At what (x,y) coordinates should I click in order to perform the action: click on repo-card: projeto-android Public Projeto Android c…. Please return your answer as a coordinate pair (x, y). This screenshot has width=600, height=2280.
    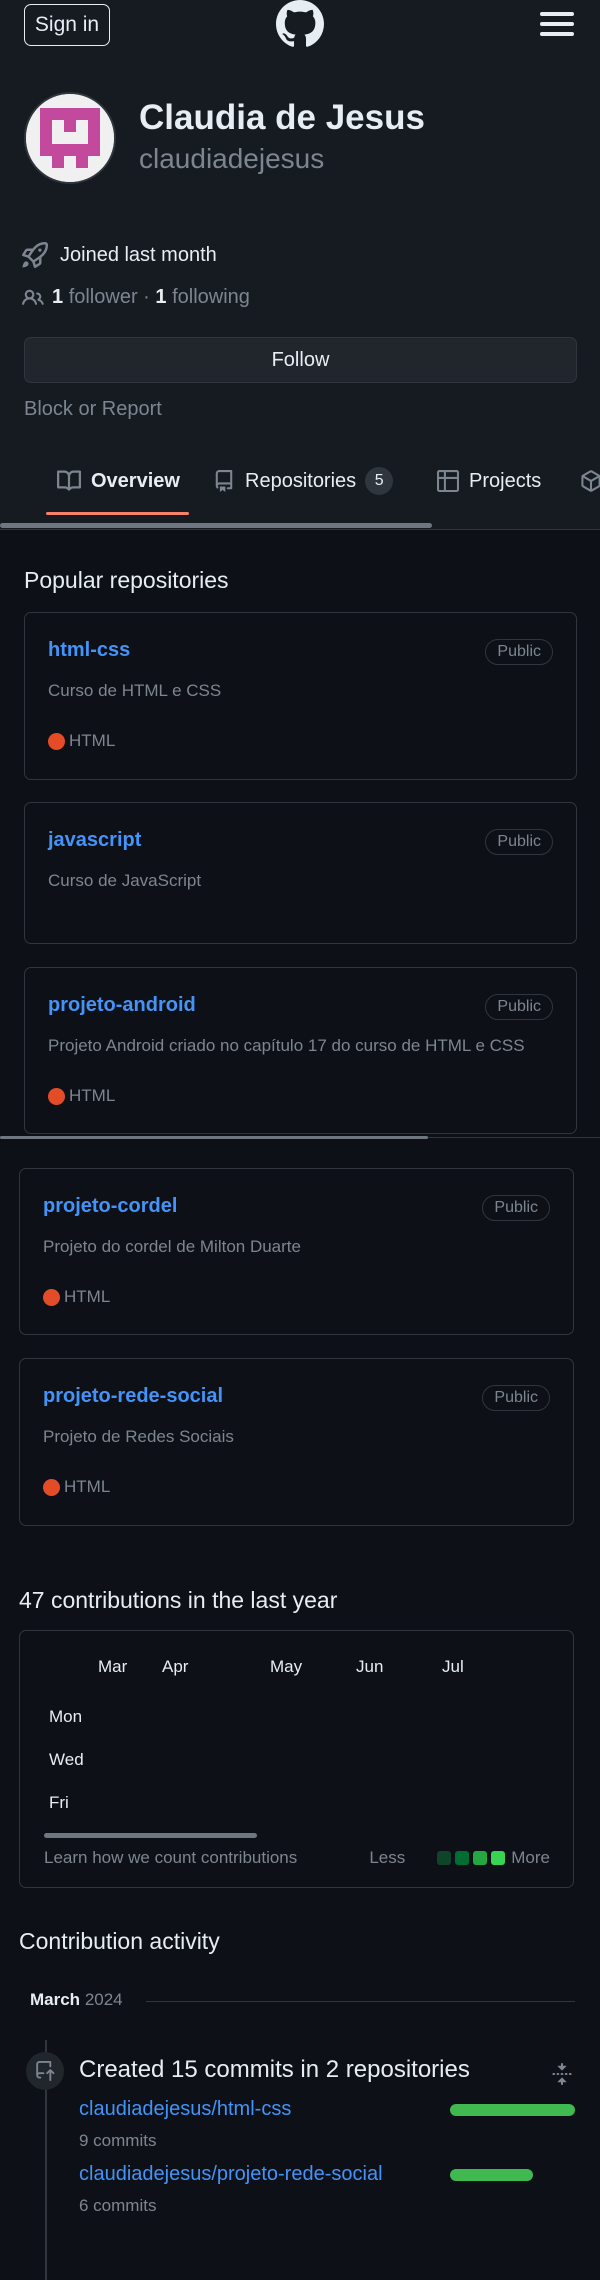
    Looking at the image, I should click on (300, 1050).